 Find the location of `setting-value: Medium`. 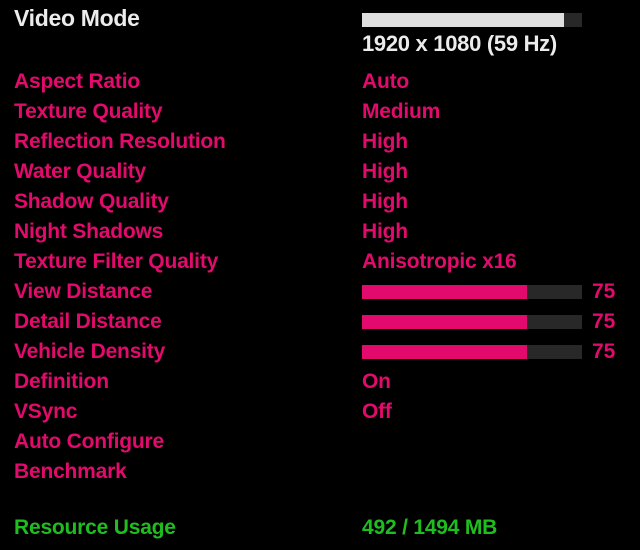

setting-value: Medium is located at coordinates (401, 111).